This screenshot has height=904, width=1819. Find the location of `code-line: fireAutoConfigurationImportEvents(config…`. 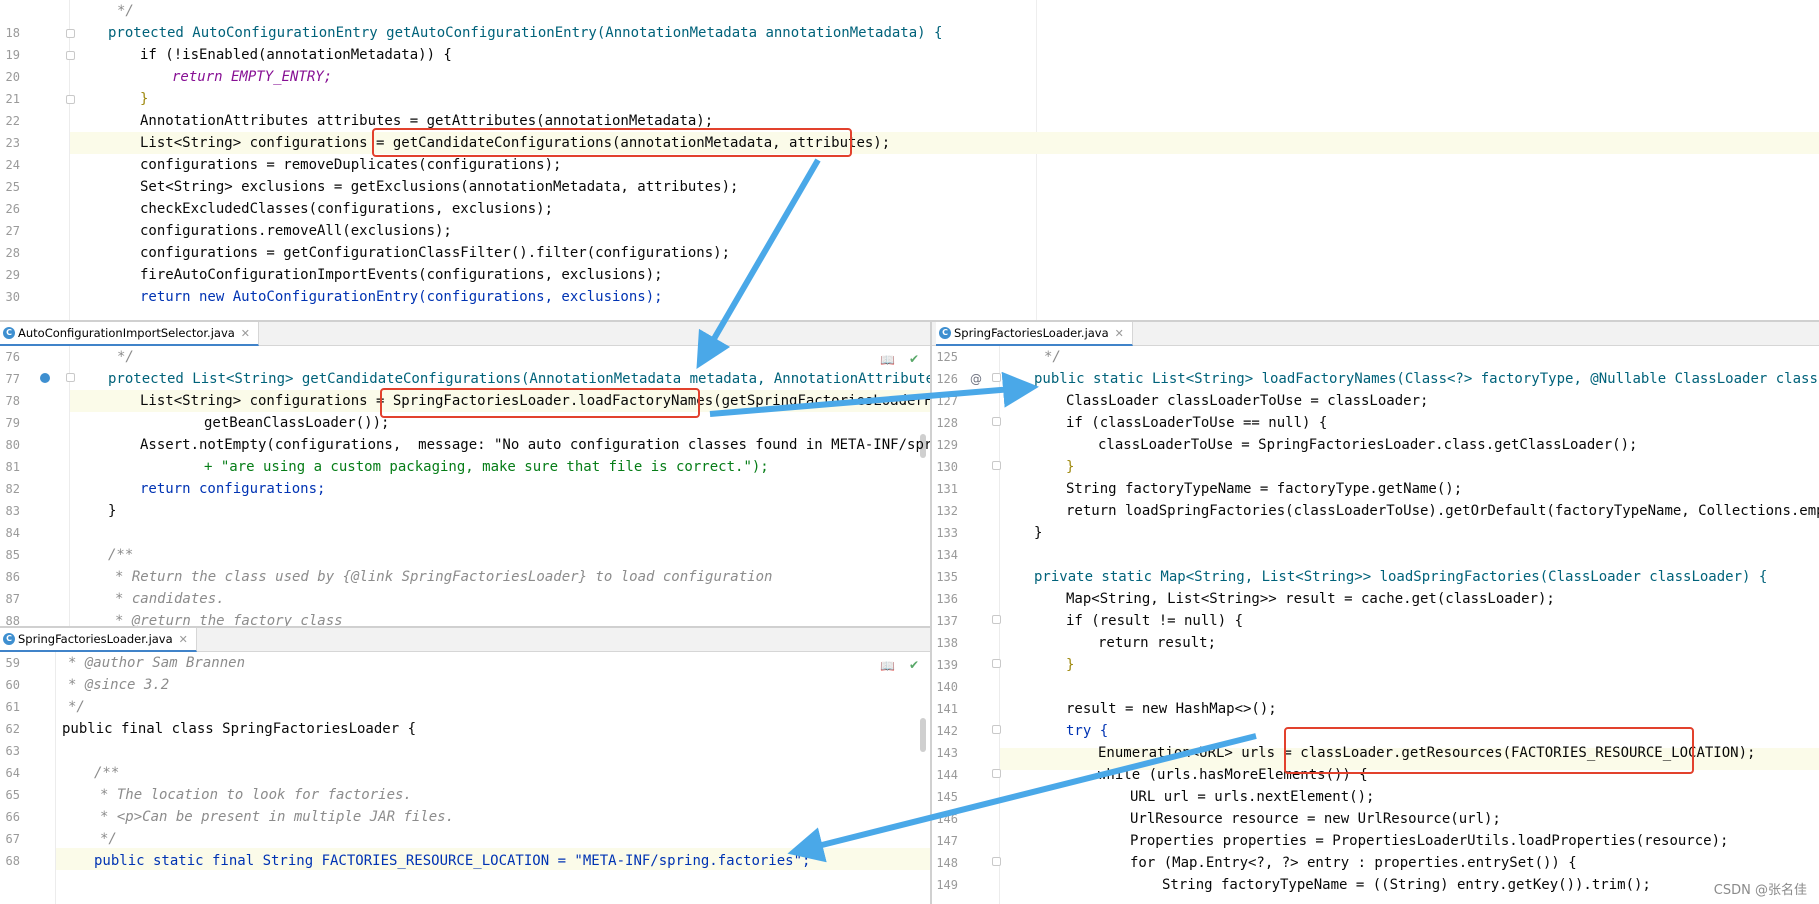

code-line: fireAutoConfigurationImportEvents(config… is located at coordinates (401, 275).